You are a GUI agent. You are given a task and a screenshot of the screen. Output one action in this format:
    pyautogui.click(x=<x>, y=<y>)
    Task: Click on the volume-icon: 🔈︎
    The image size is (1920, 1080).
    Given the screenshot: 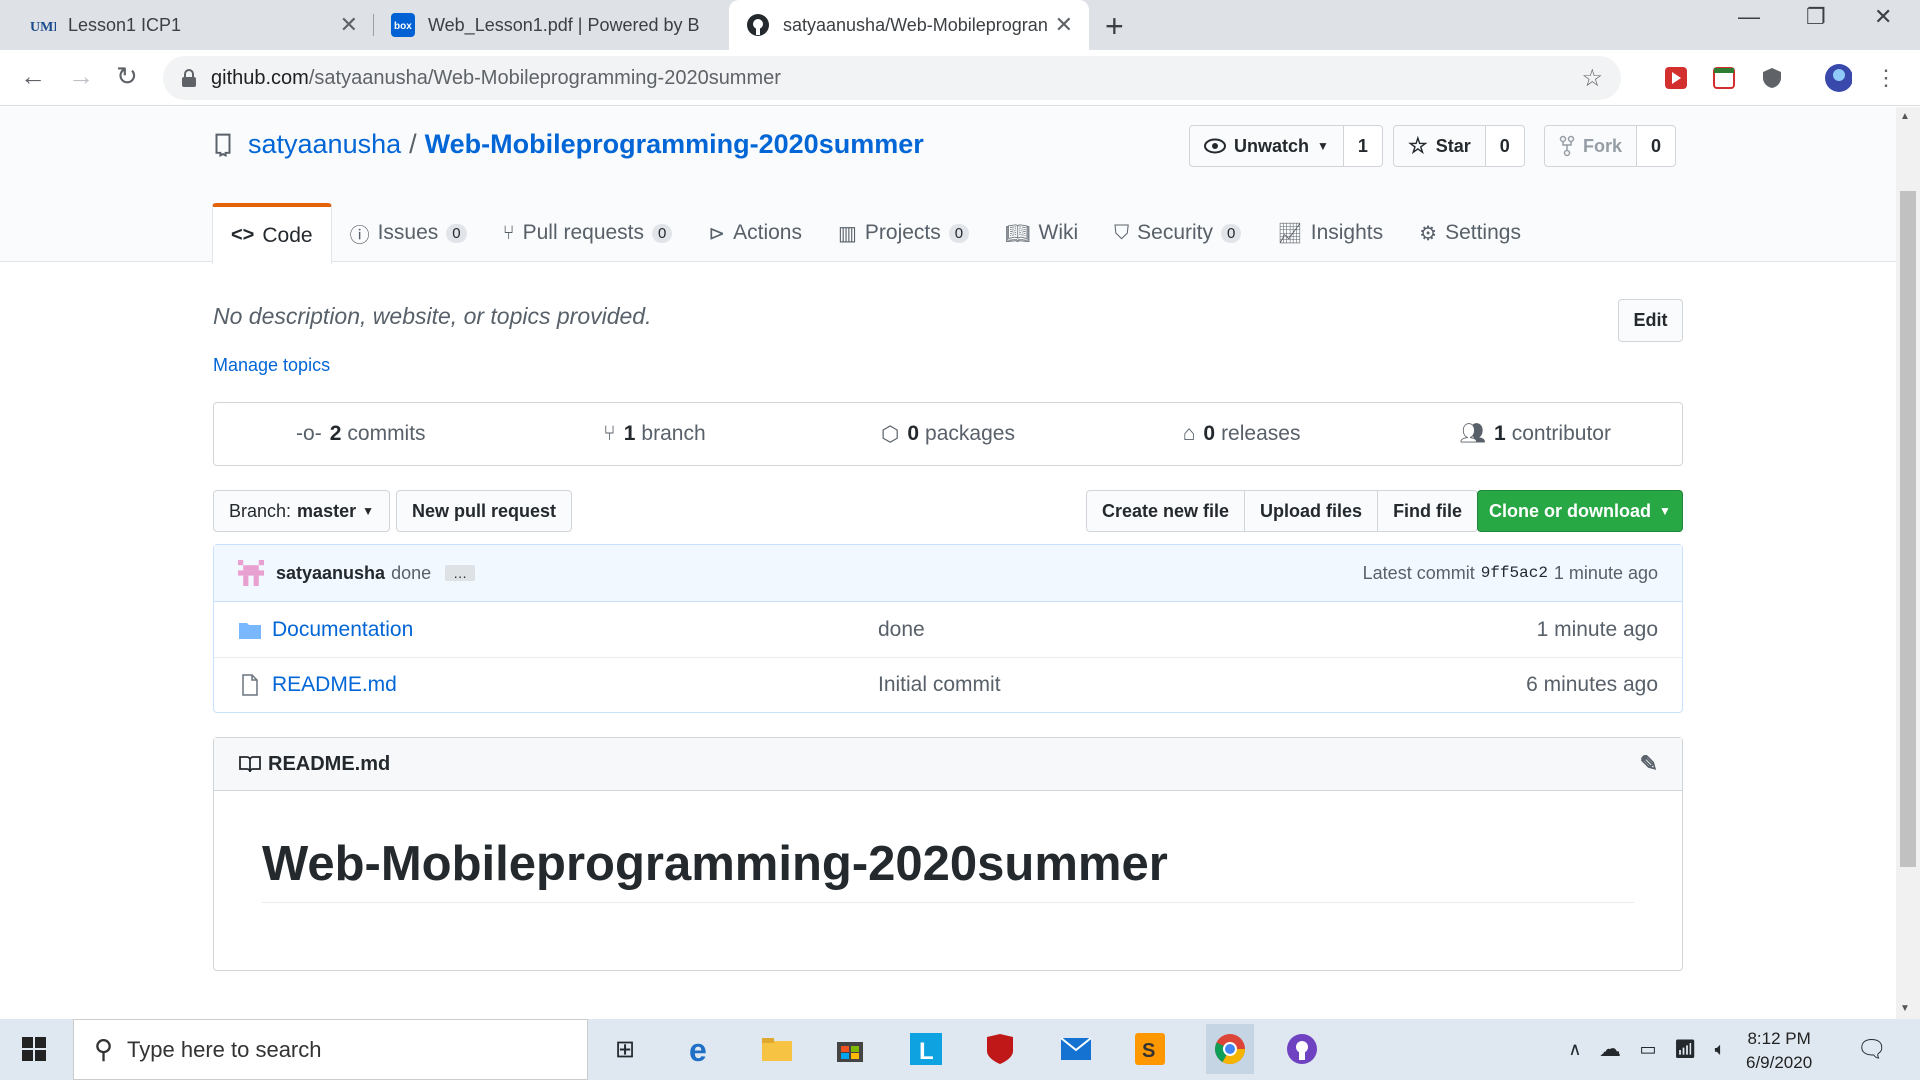 What is the action you would take?
    pyautogui.click(x=1720, y=1049)
    